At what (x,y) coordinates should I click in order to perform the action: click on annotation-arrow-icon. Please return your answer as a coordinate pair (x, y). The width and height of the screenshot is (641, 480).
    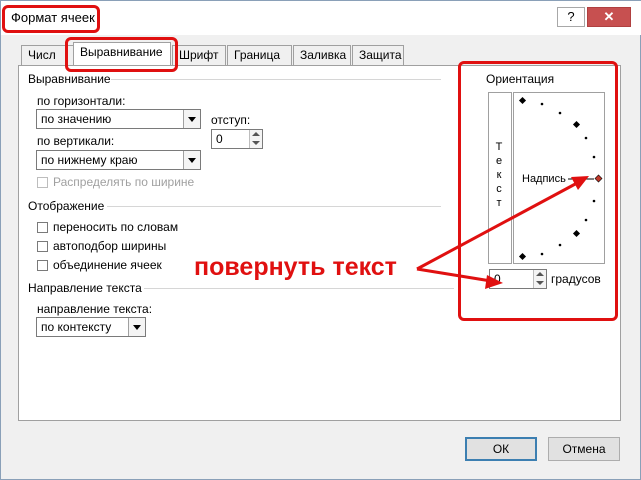
    Looking at the image, I should click on (502, 232).